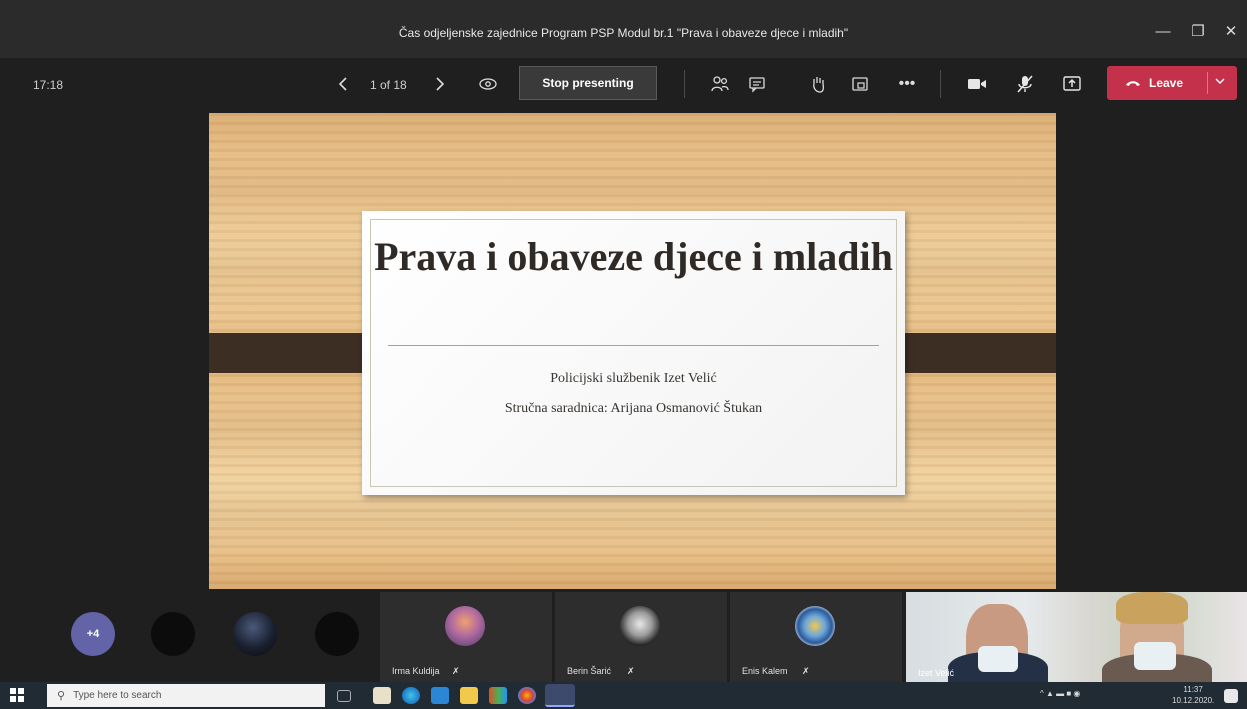 Image resolution: width=1247 pixels, height=709 pixels. Describe the element at coordinates (765, 671) in the screenshot. I see `participant-name: Enis Kalem` at that location.